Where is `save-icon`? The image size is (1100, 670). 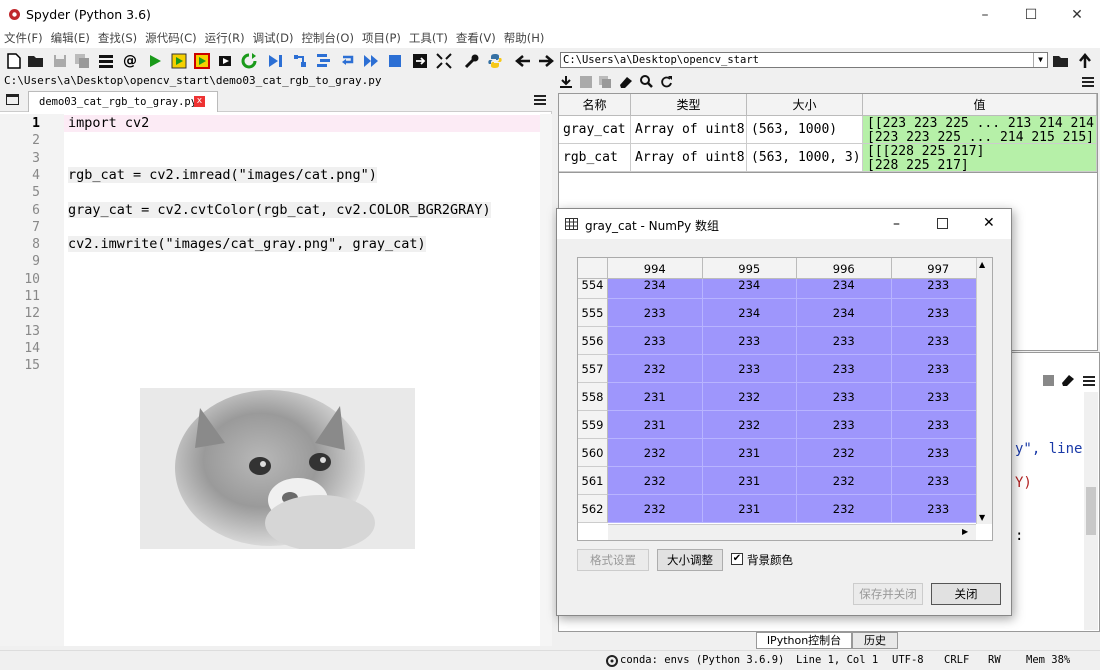 save-icon is located at coordinates (60, 61).